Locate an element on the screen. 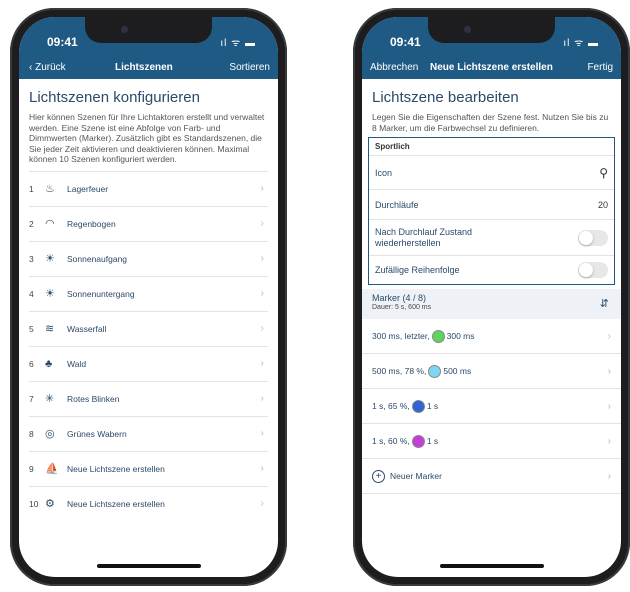 The height and width of the screenshot is (592, 630). icon-label: Icon is located at coordinates (384, 172).